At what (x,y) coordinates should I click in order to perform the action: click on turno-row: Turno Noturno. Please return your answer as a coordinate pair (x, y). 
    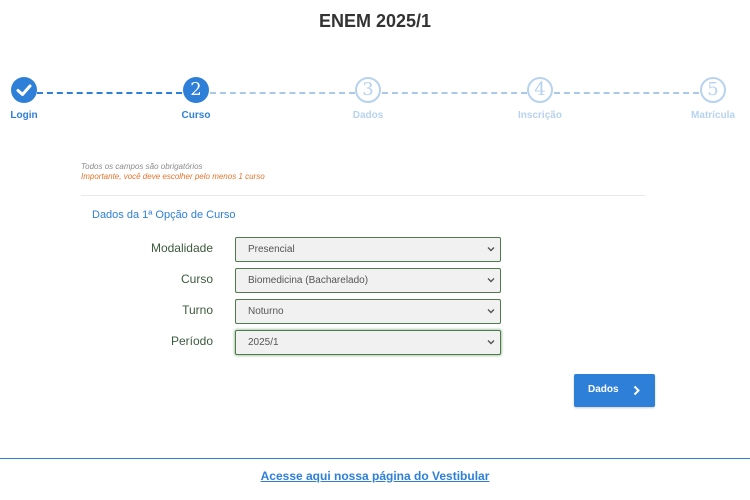
    Looking at the image, I should click on (375, 311).